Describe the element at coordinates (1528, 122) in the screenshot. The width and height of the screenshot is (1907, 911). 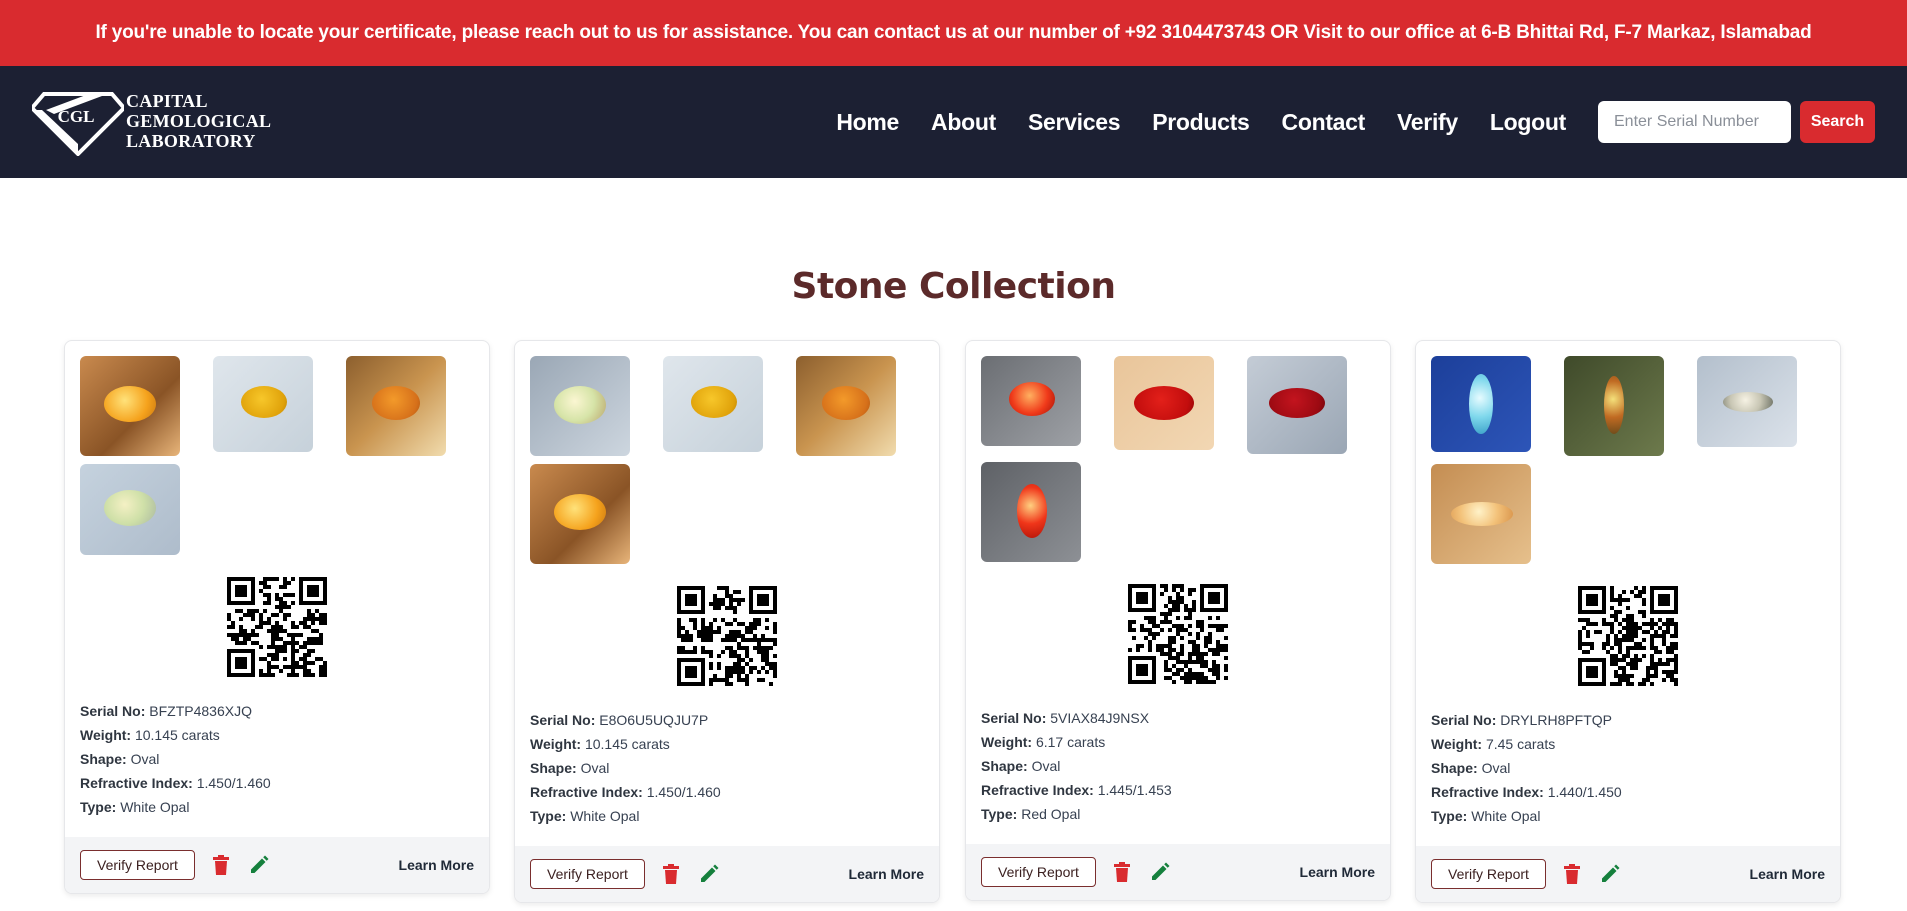
I see `nav-logout: Logout` at that location.